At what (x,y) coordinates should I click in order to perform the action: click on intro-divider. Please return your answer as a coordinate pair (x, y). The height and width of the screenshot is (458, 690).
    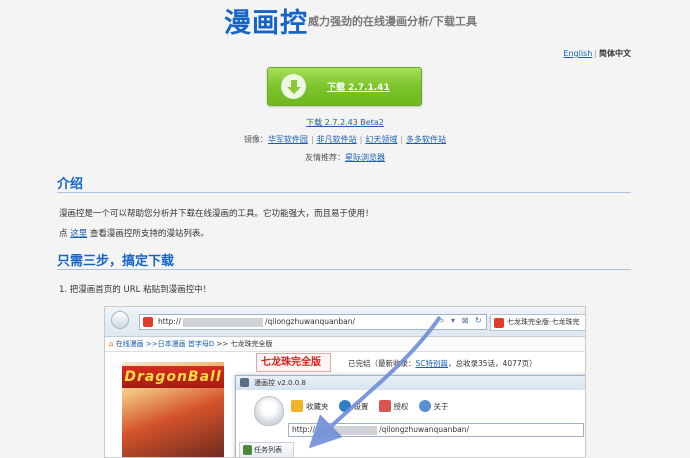
    Looking at the image, I should click on (344, 192).